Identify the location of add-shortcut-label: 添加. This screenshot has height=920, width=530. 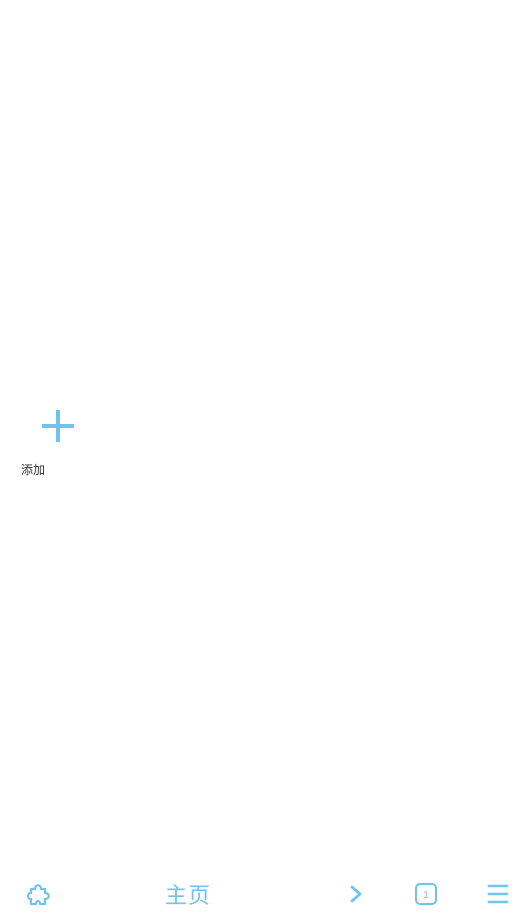
(33, 470).